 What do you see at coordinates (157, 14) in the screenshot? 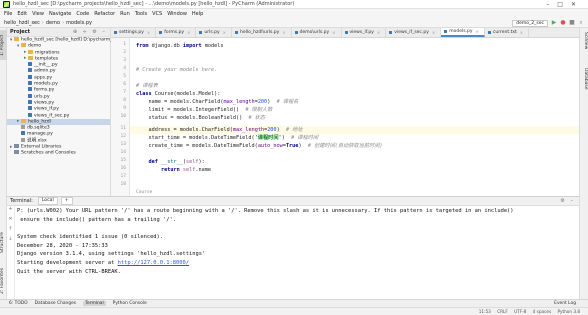
I see `menu-vcs: VCS` at bounding box center [157, 14].